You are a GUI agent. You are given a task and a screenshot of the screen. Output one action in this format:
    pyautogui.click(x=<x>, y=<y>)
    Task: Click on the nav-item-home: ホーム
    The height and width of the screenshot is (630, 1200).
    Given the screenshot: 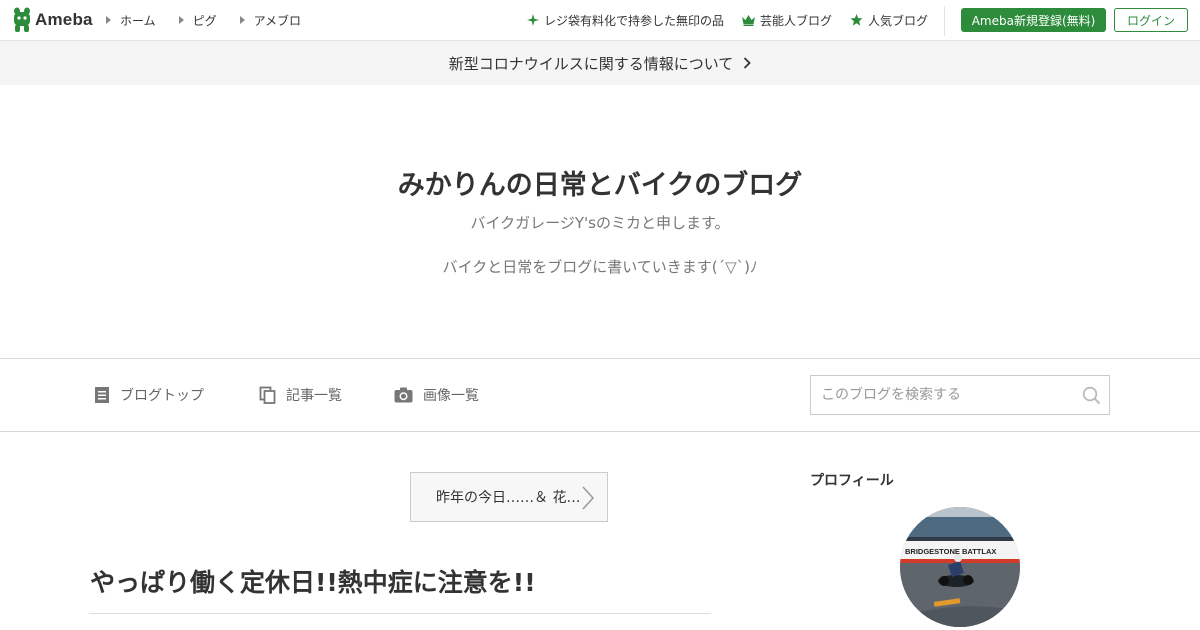 What is the action you would take?
    pyautogui.click(x=131, y=20)
    